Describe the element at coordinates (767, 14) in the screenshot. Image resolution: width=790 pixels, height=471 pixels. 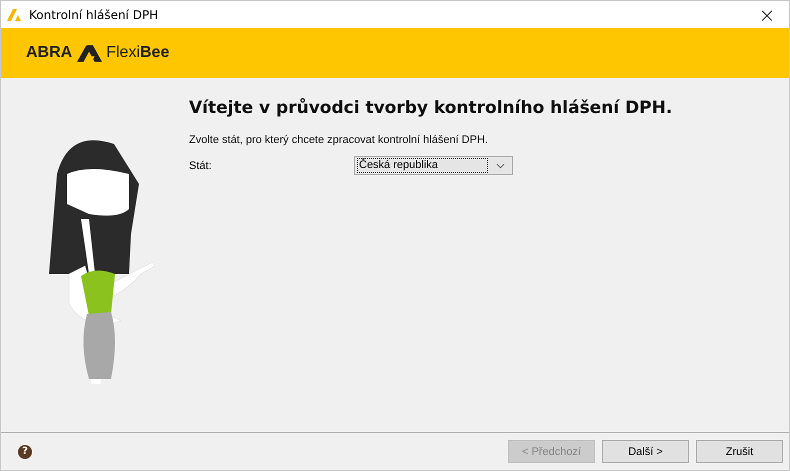
I see `close-button: ×` at that location.